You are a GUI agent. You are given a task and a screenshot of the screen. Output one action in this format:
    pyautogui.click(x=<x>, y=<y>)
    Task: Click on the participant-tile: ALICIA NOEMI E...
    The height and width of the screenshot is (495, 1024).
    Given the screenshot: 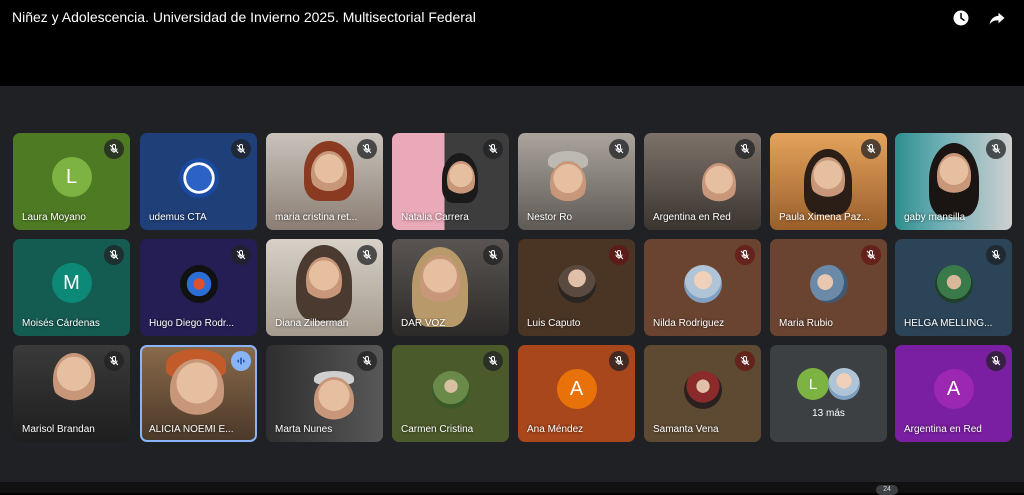 What is the action you would take?
    pyautogui.click(x=198, y=393)
    